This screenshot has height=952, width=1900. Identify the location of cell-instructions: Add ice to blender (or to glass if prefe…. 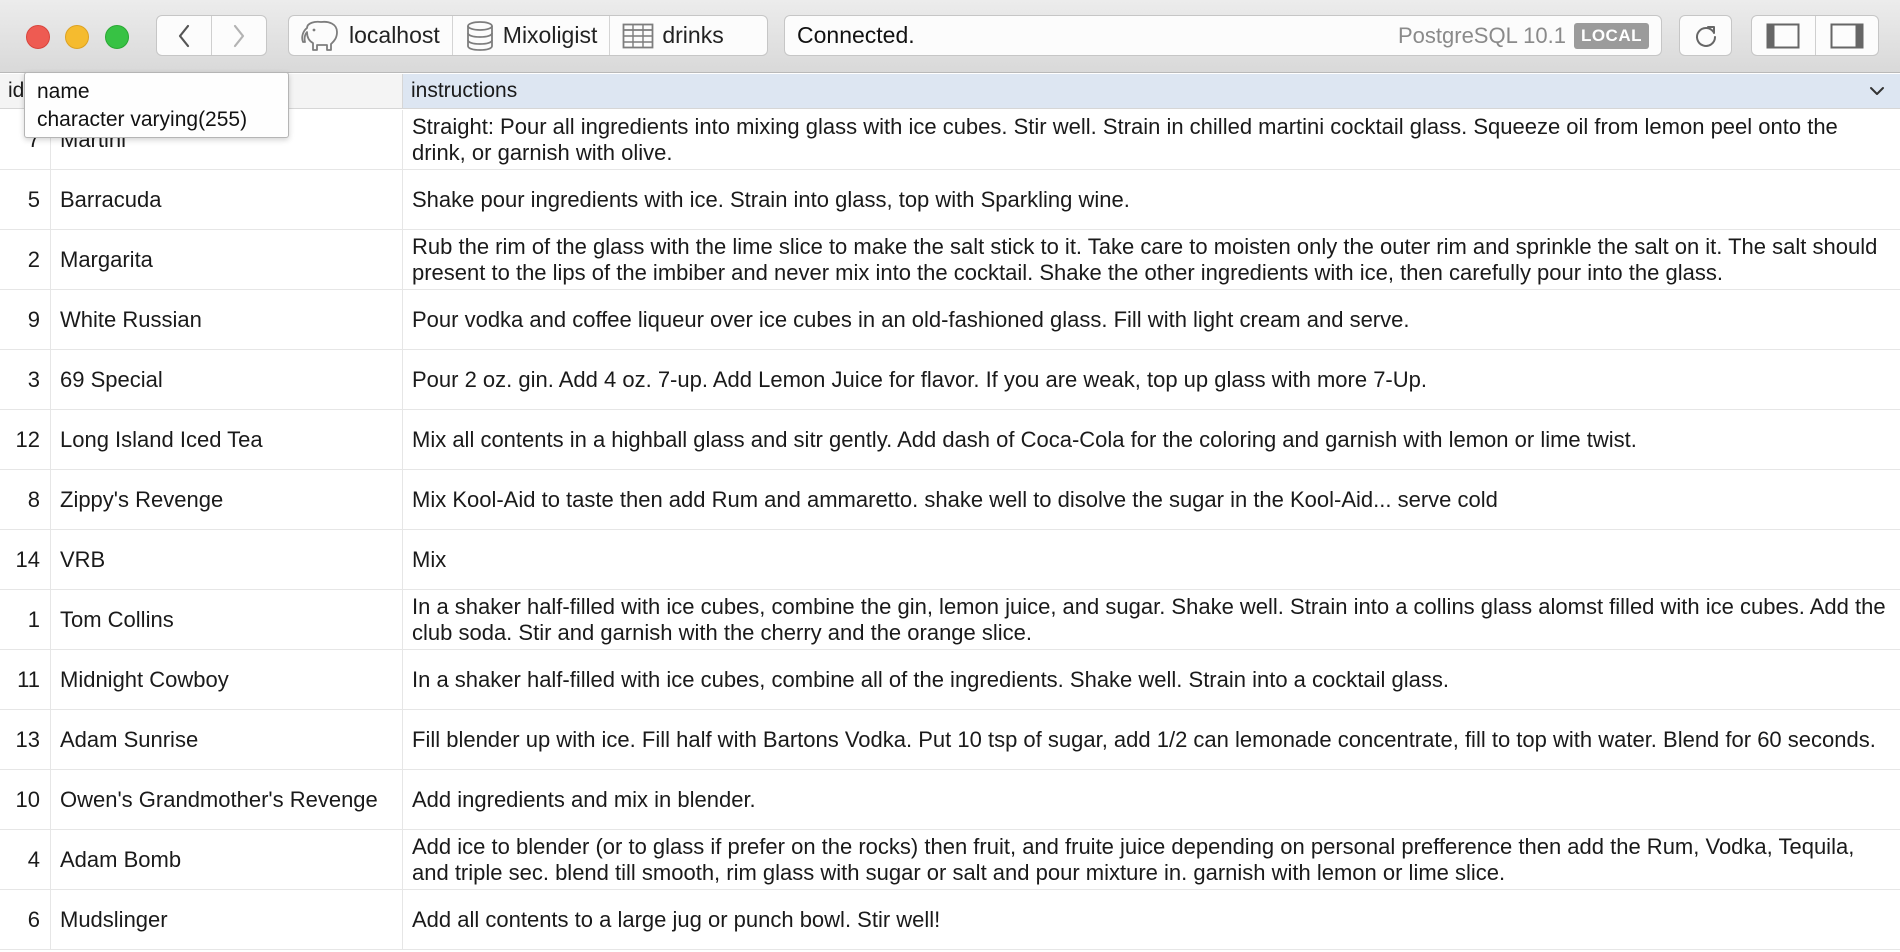
(1151, 859).